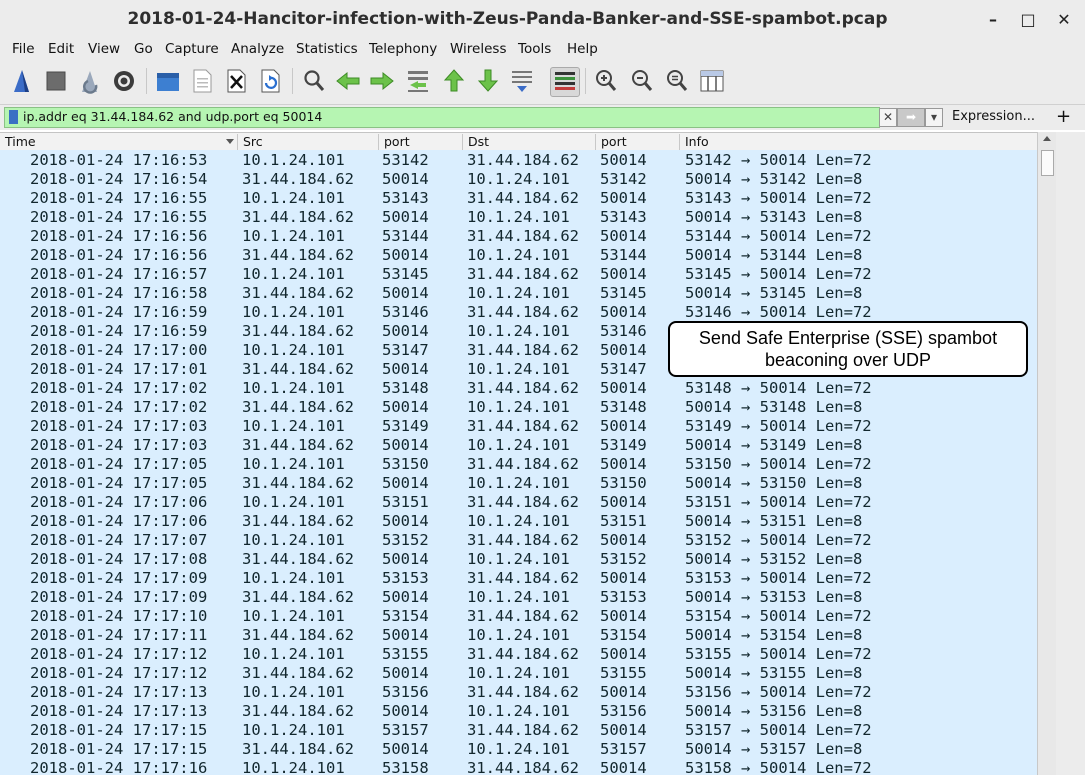 The height and width of the screenshot is (775, 1085). Describe the element at coordinates (712, 81) in the screenshot. I see `resize-columns-icon` at that location.